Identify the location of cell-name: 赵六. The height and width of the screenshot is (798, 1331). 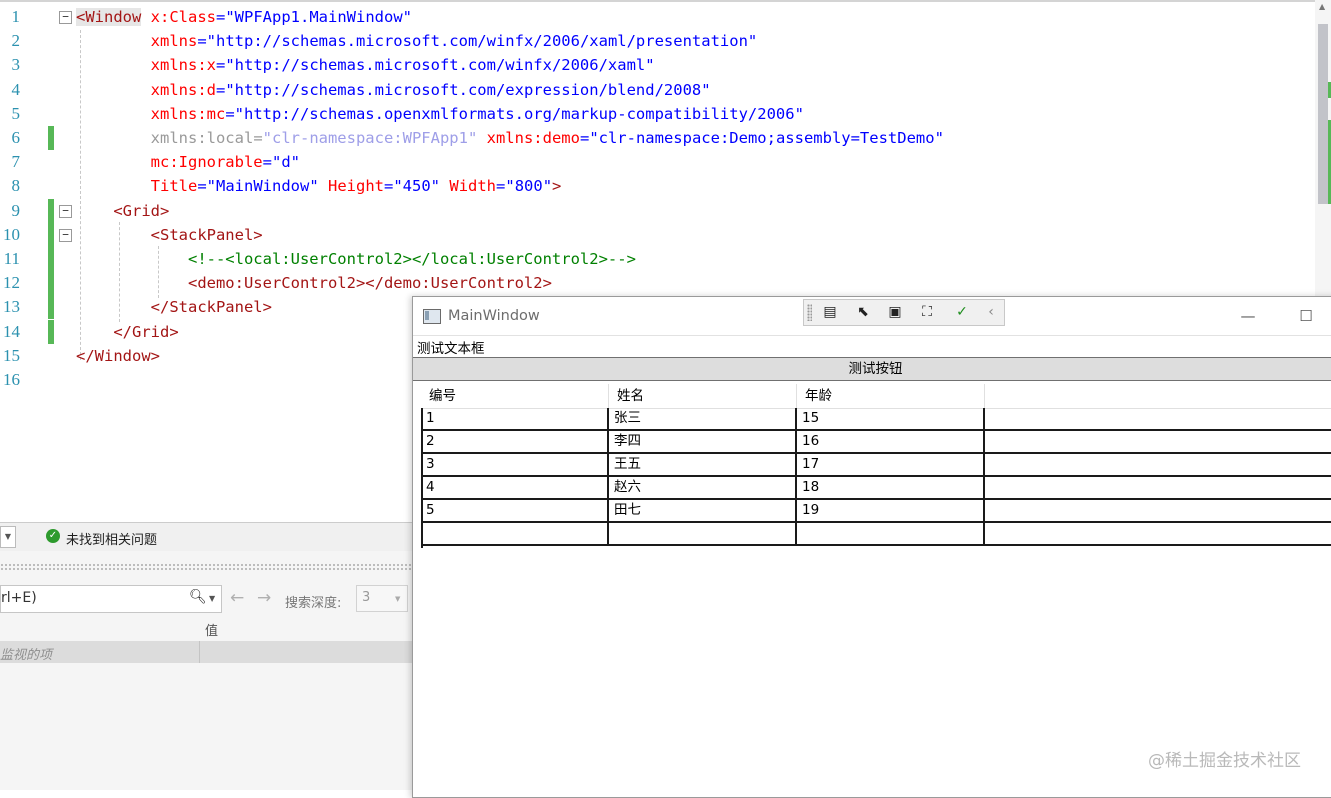
(703, 487).